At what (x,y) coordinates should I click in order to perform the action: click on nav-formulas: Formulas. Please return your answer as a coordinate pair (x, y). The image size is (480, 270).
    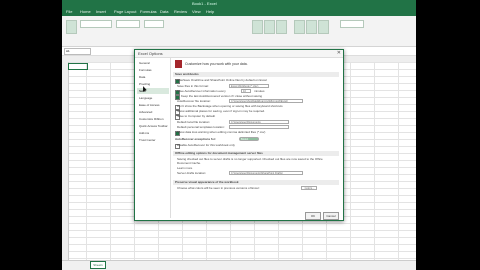
    Looking at the image, I should click on (153, 70).